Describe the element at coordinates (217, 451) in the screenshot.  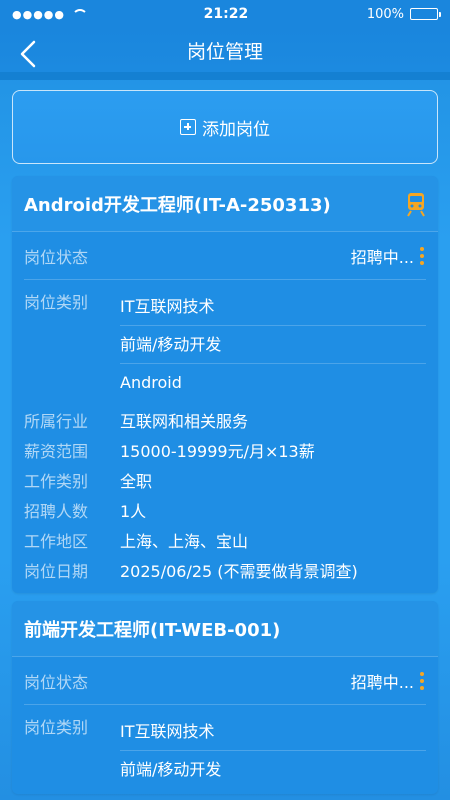
I see `salary-value: 15000-19999元/月×13薪` at that location.